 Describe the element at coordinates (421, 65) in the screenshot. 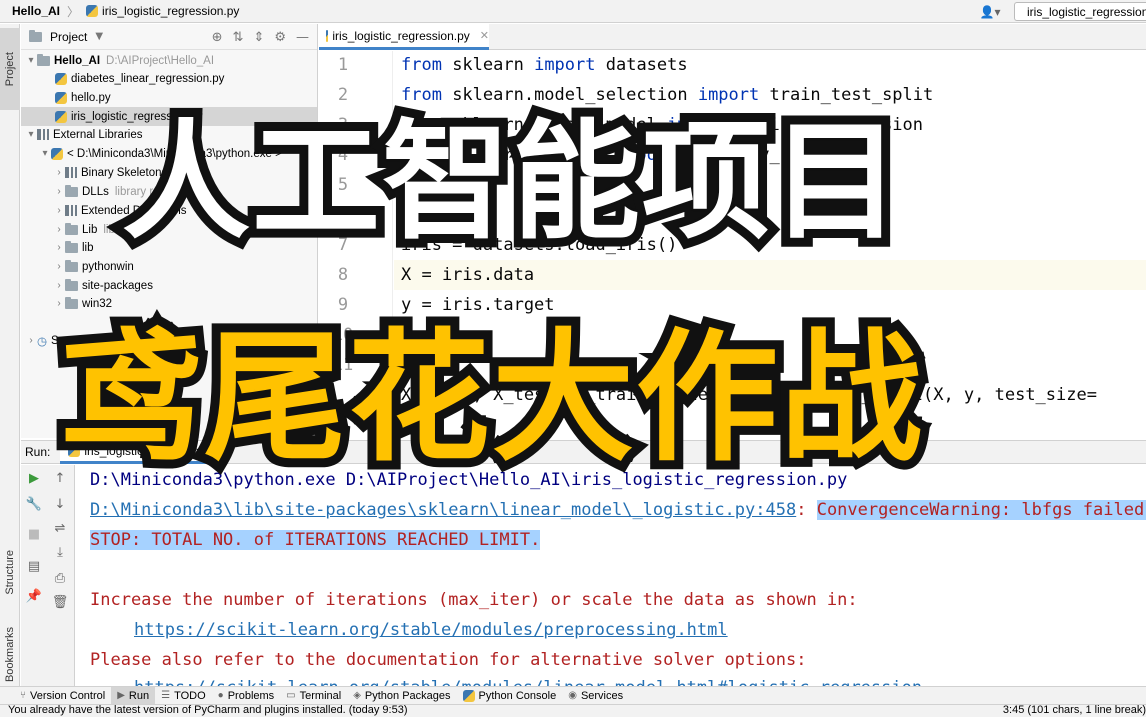

I see `code-keyword: from` at that location.